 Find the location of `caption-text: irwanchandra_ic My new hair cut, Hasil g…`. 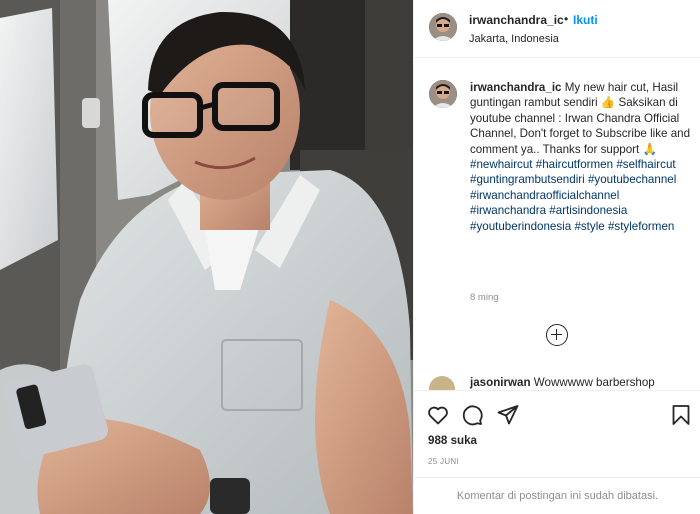

caption-text: irwanchandra_ic My new hair cut, Hasil g… is located at coordinates (581, 157).